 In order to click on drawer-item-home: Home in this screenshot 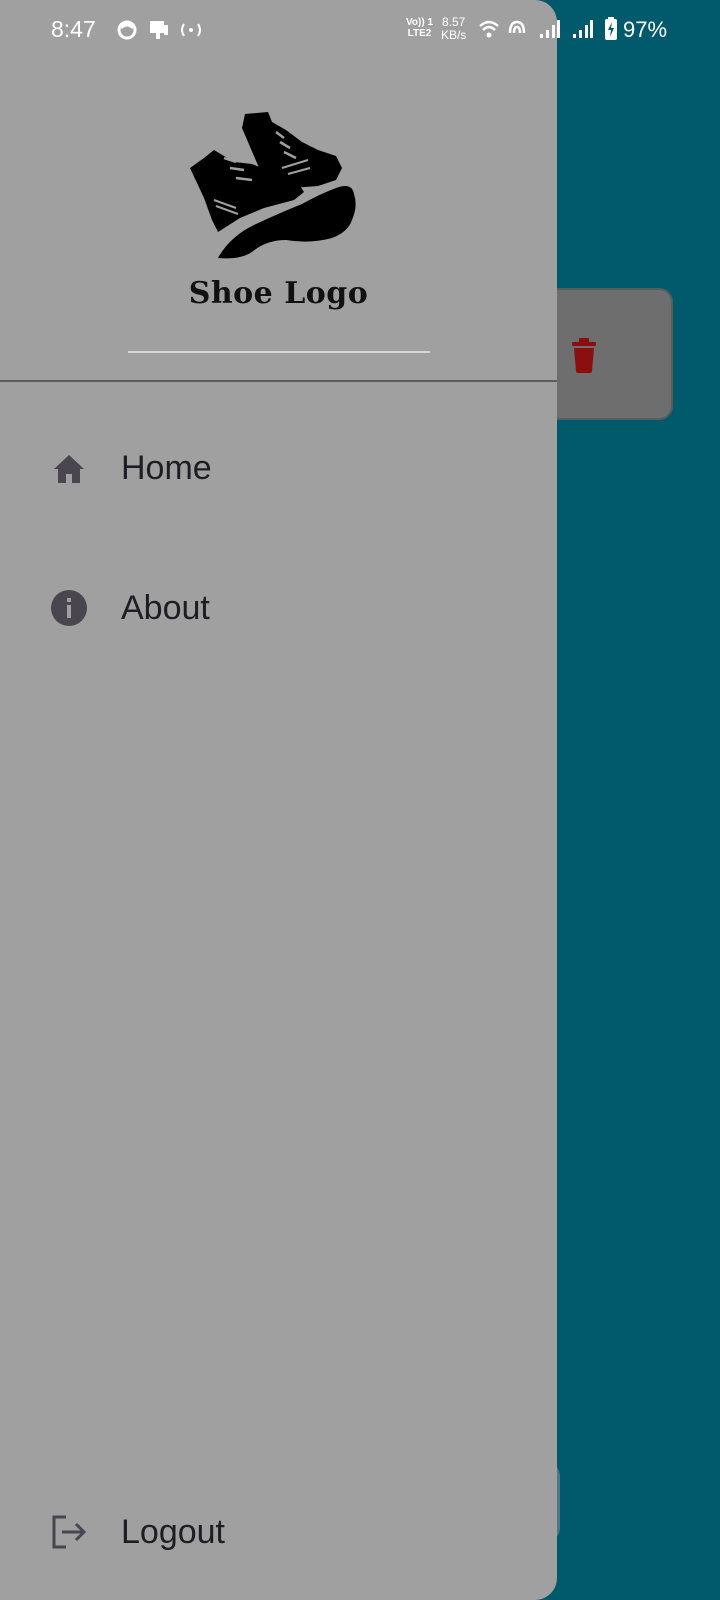, I will do `click(278, 467)`.